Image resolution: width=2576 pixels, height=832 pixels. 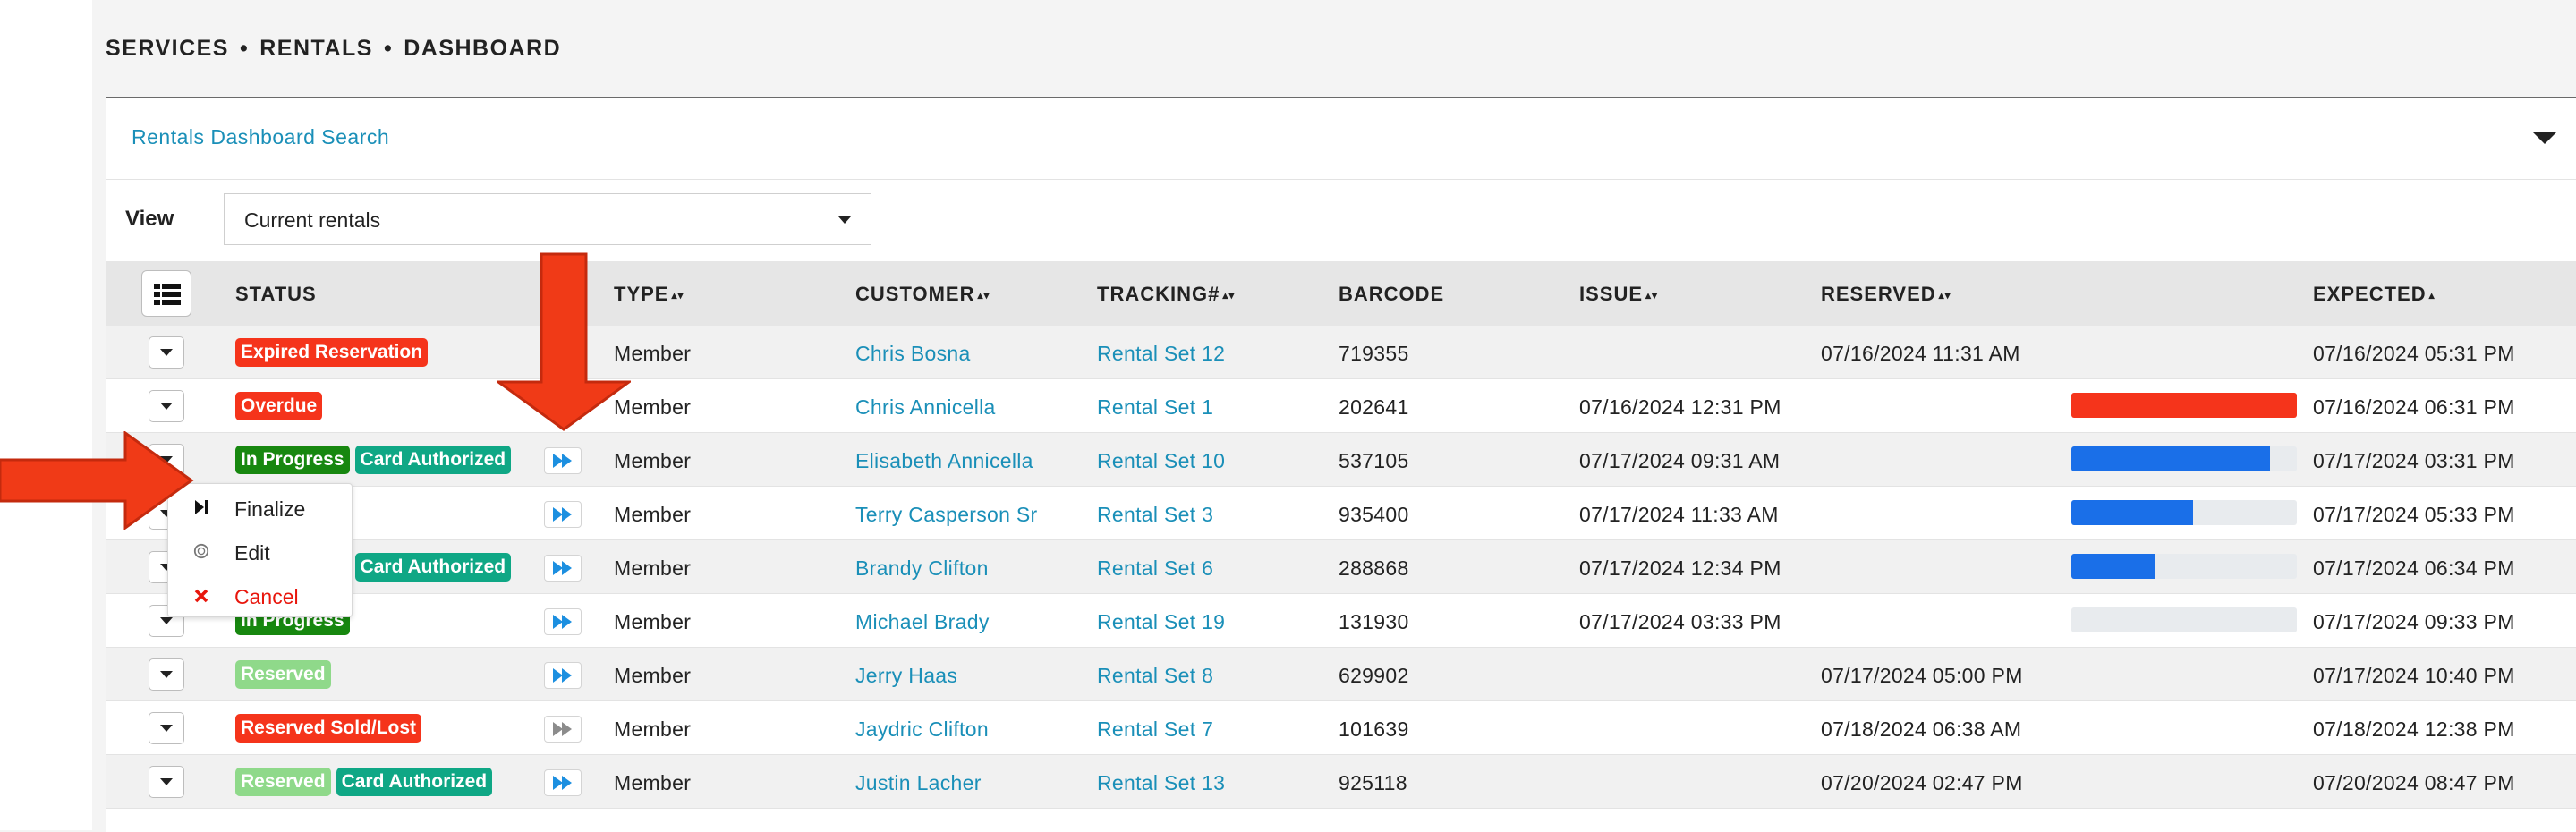 I want to click on customer-link: Chris Bosna, so click(x=913, y=354).